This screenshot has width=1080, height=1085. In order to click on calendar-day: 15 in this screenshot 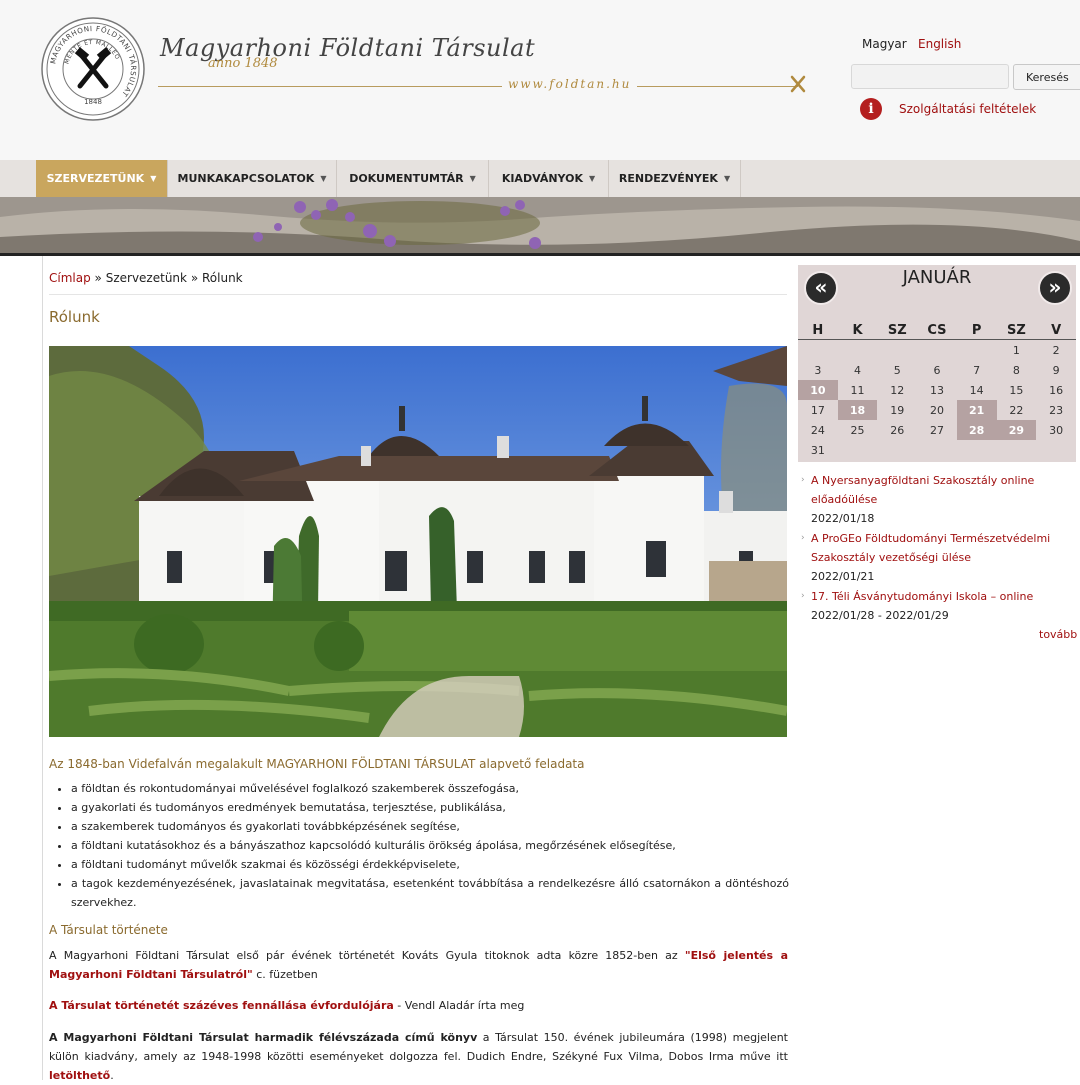, I will do `click(1017, 390)`.